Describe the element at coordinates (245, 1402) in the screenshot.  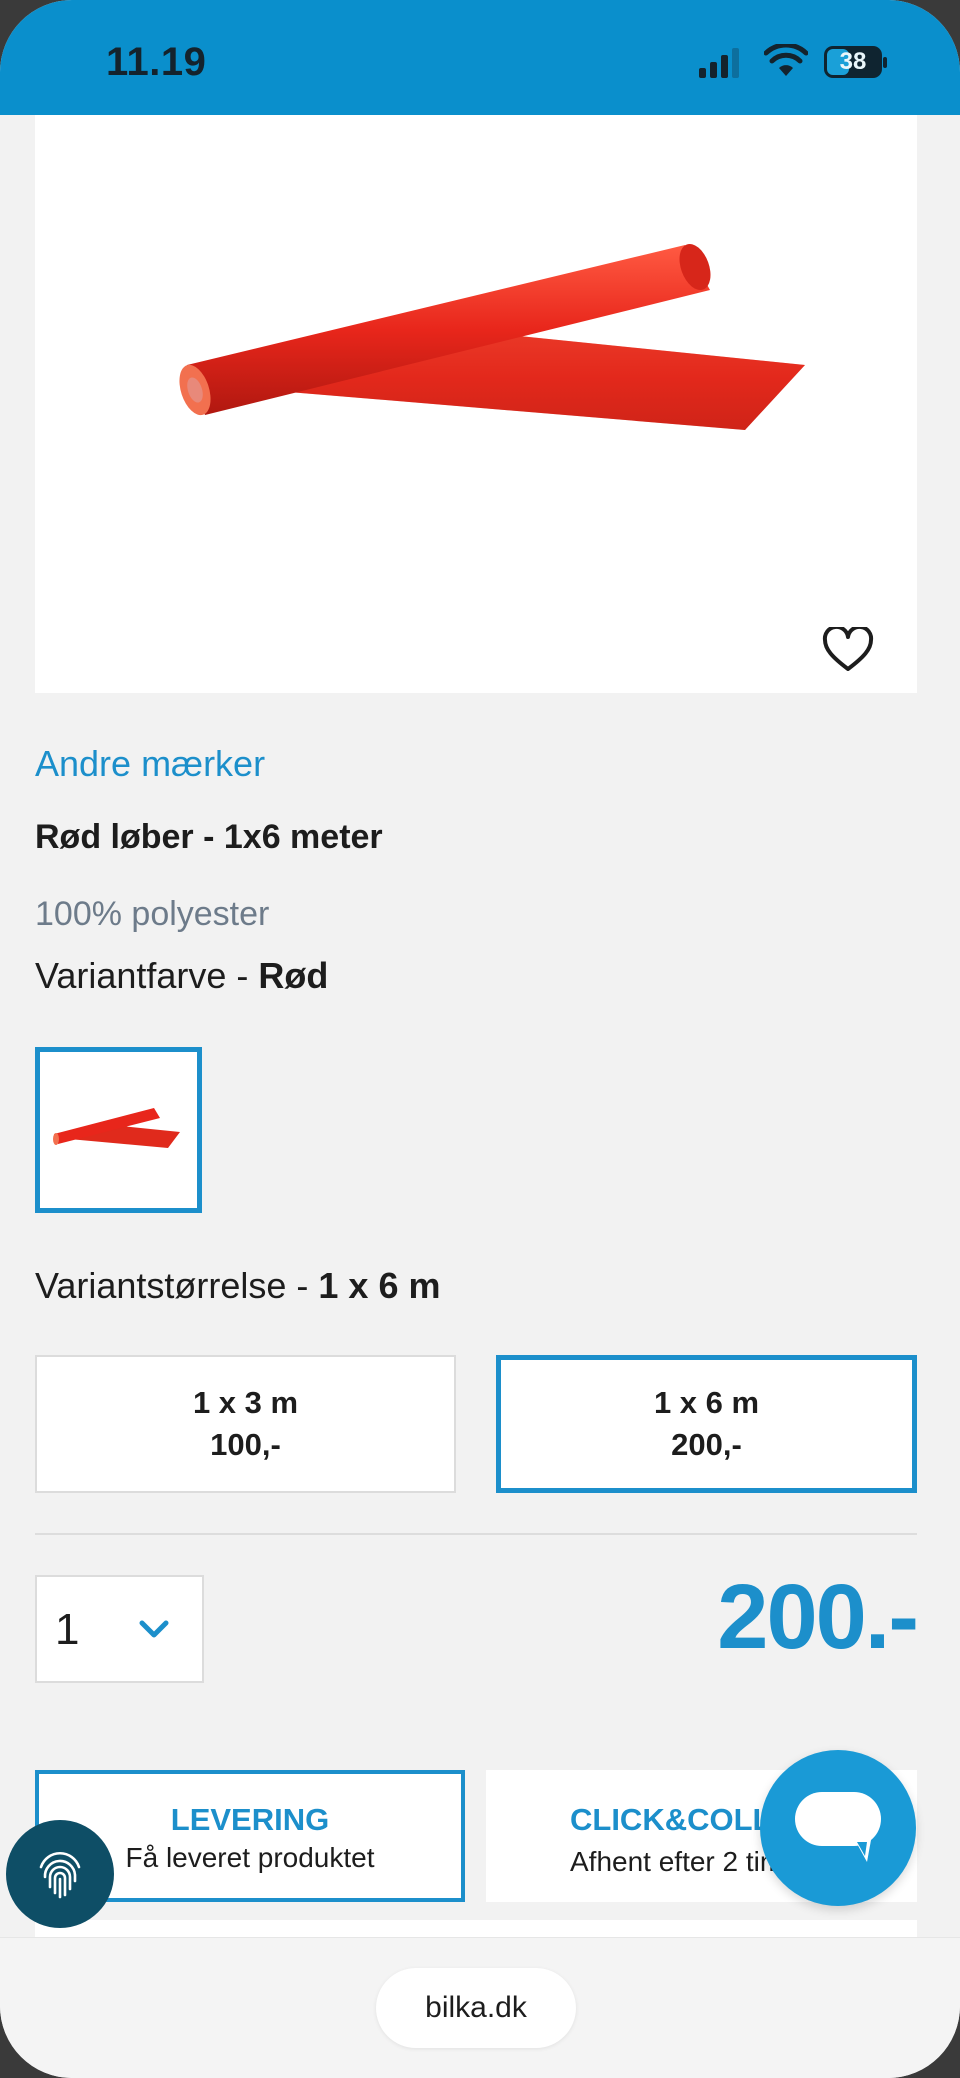
I see `size-option-size: 1 x 3 m` at that location.